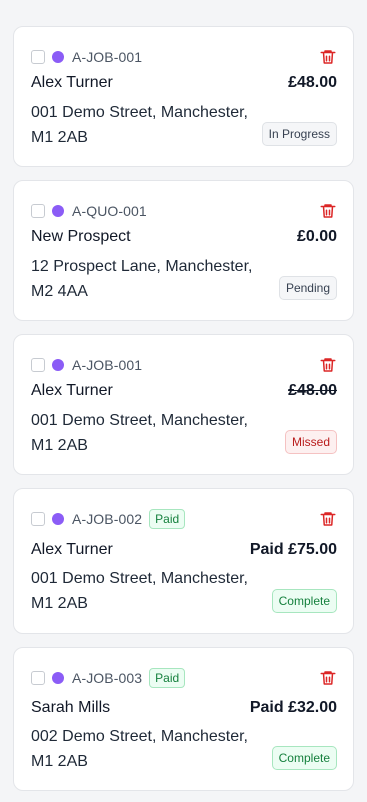 The height and width of the screenshot is (802, 367). I want to click on job-card-header: A-QUO-001, so click(184, 211).